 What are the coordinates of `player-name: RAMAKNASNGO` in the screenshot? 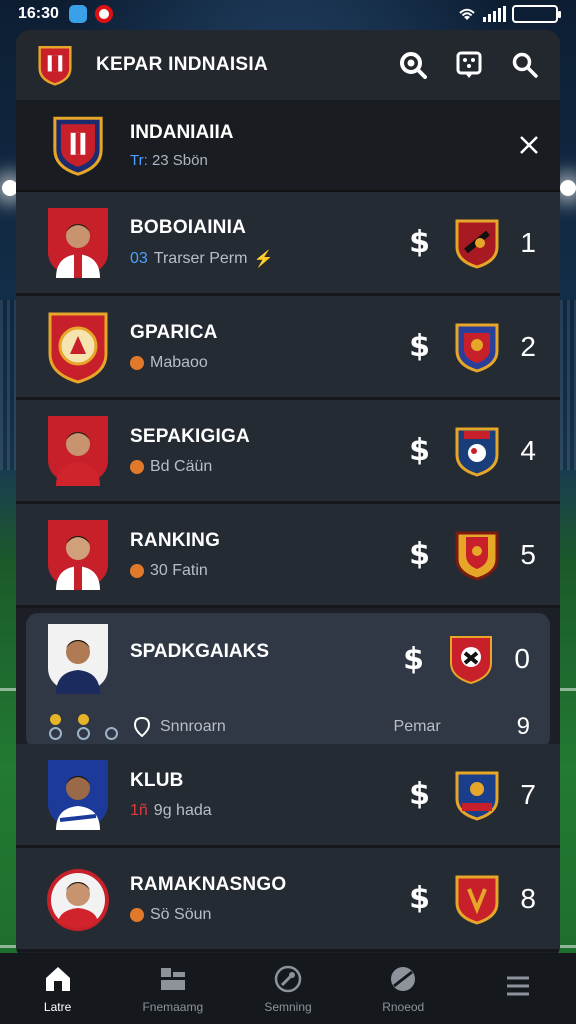 It's located at (208, 884).